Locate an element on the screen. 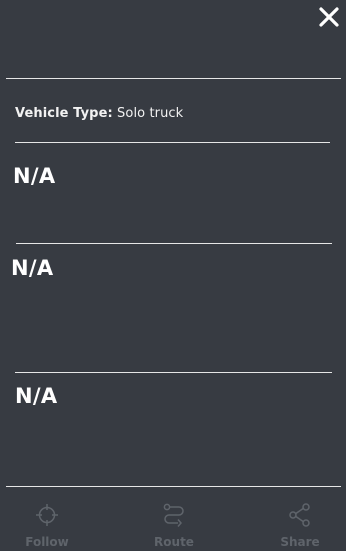 The image size is (346, 551). follow-button: Follow is located at coordinates (47, 519).